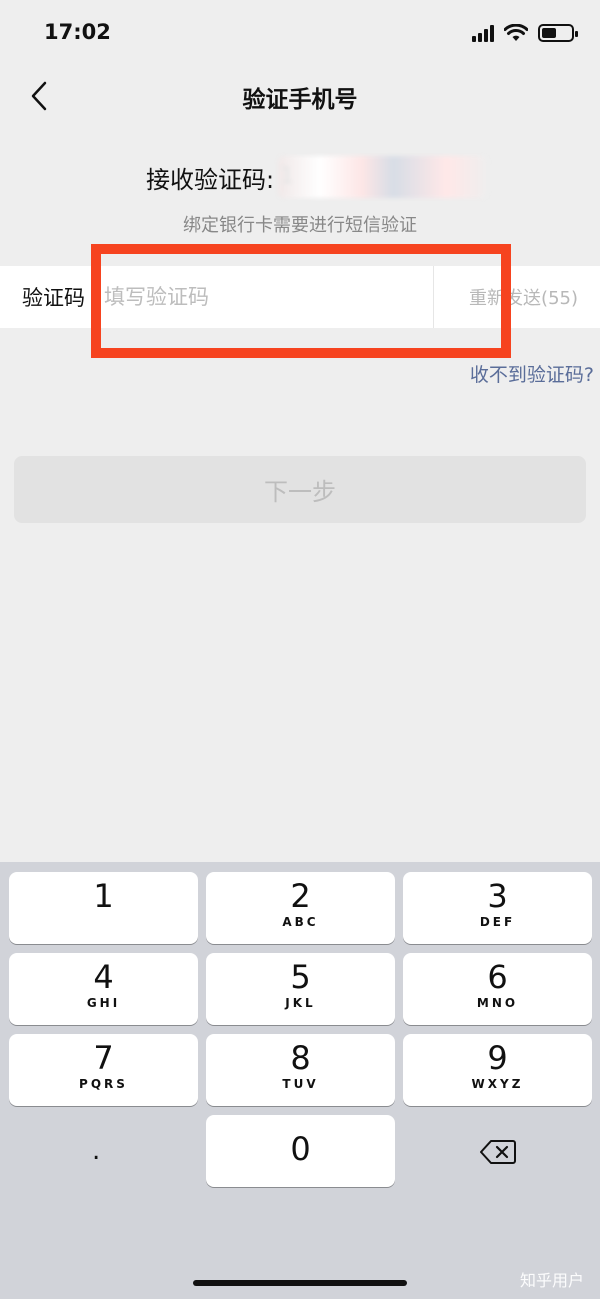  Describe the element at coordinates (497, 977) in the screenshot. I see `key-number: 6` at that location.